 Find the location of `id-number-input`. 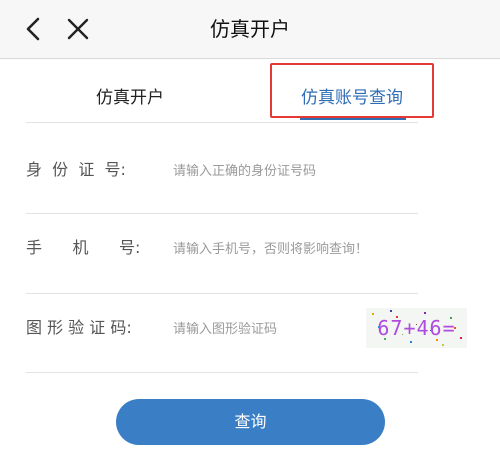

id-number-input is located at coordinates (308, 171).